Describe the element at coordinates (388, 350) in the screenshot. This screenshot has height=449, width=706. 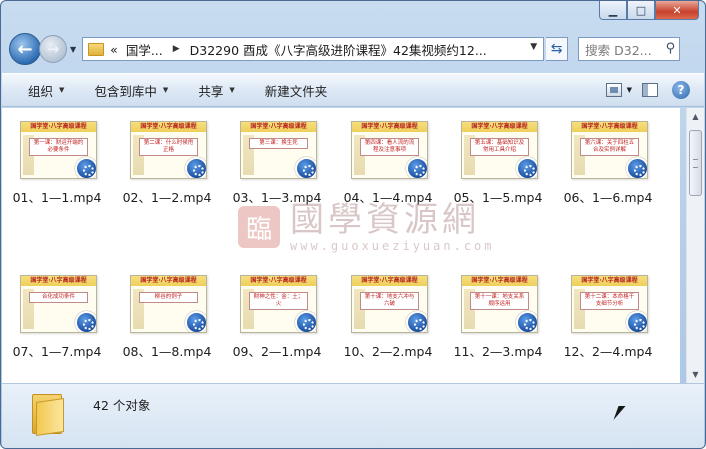
I see `file-name: 10、2—2.mp4` at that location.